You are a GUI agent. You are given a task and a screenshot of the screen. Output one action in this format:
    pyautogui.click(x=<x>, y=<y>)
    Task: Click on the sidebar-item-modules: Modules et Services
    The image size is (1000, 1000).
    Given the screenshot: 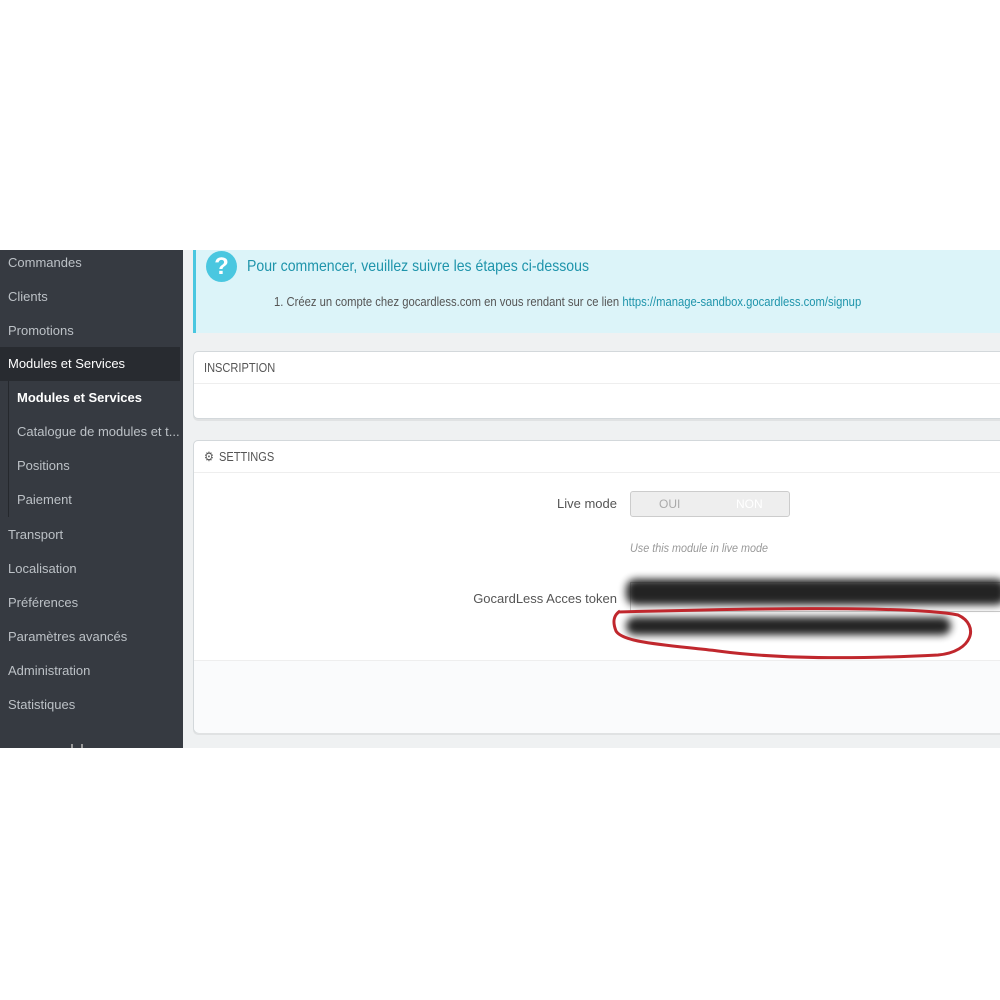 What is the action you would take?
    pyautogui.click(x=90, y=364)
    